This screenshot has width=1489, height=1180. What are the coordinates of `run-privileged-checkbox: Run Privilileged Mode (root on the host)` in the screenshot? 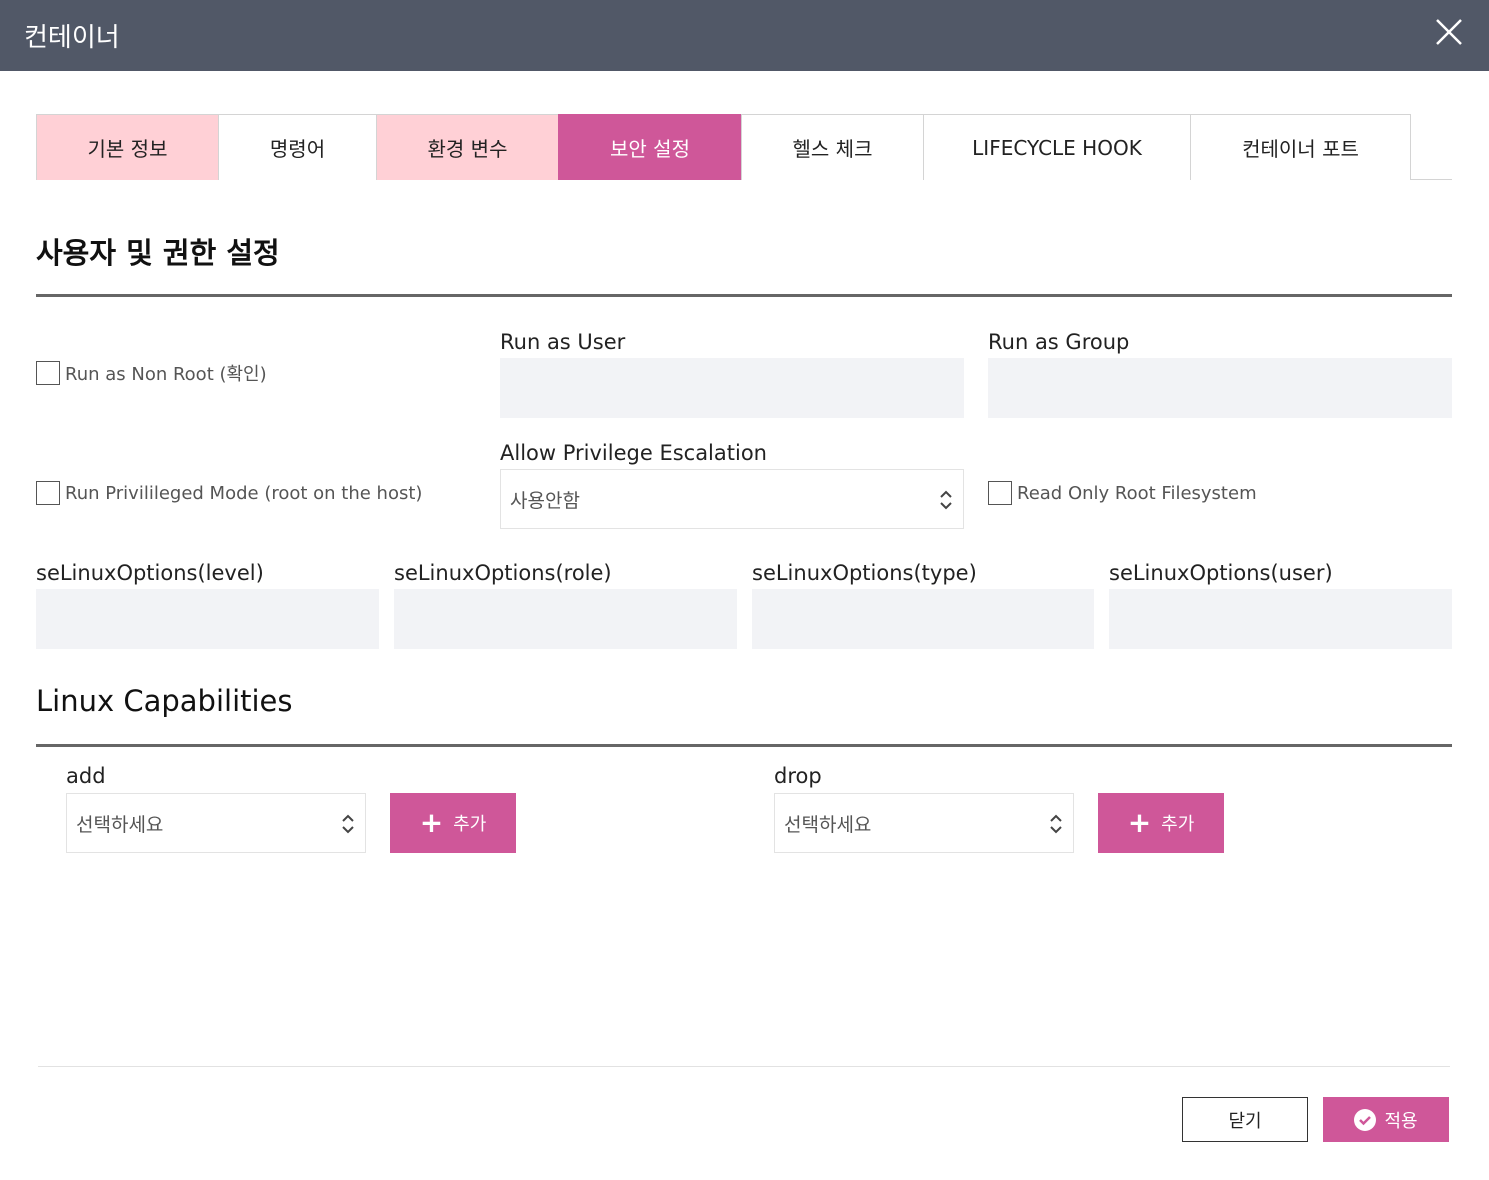 It's located at (229, 493).